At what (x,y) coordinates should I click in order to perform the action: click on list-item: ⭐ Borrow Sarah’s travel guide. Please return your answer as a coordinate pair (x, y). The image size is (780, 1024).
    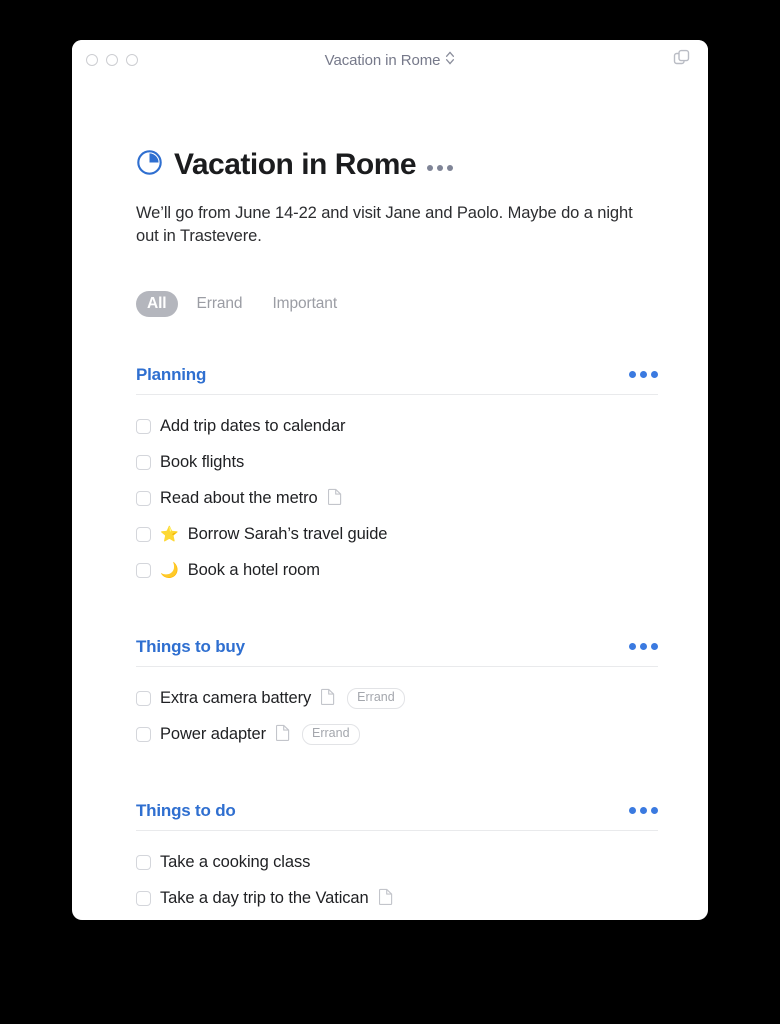
    Looking at the image, I should click on (397, 535).